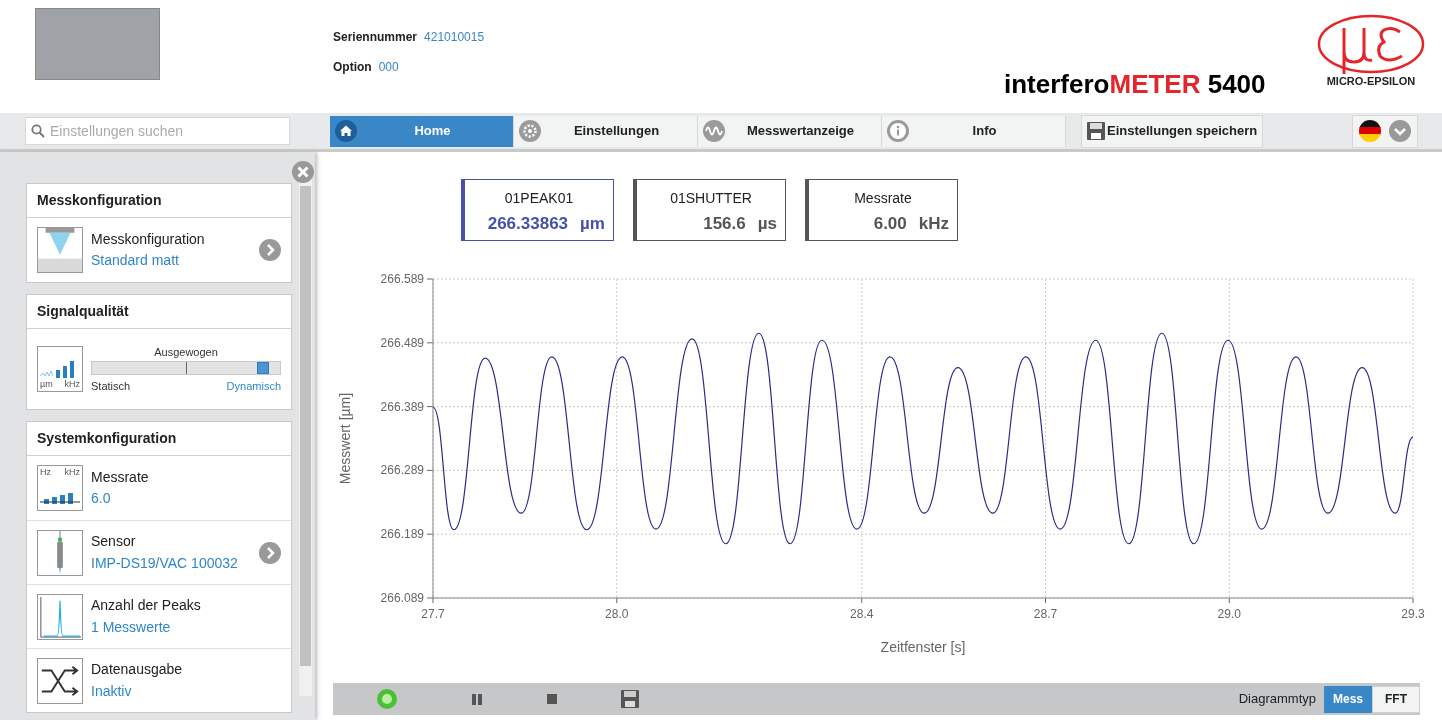 The height and width of the screenshot is (720, 1442). What do you see at coordinates (1277, 699) in the screenshot?
I see `diagram-type-label: Diagrammtyp` at bounding box center [1277, 699].